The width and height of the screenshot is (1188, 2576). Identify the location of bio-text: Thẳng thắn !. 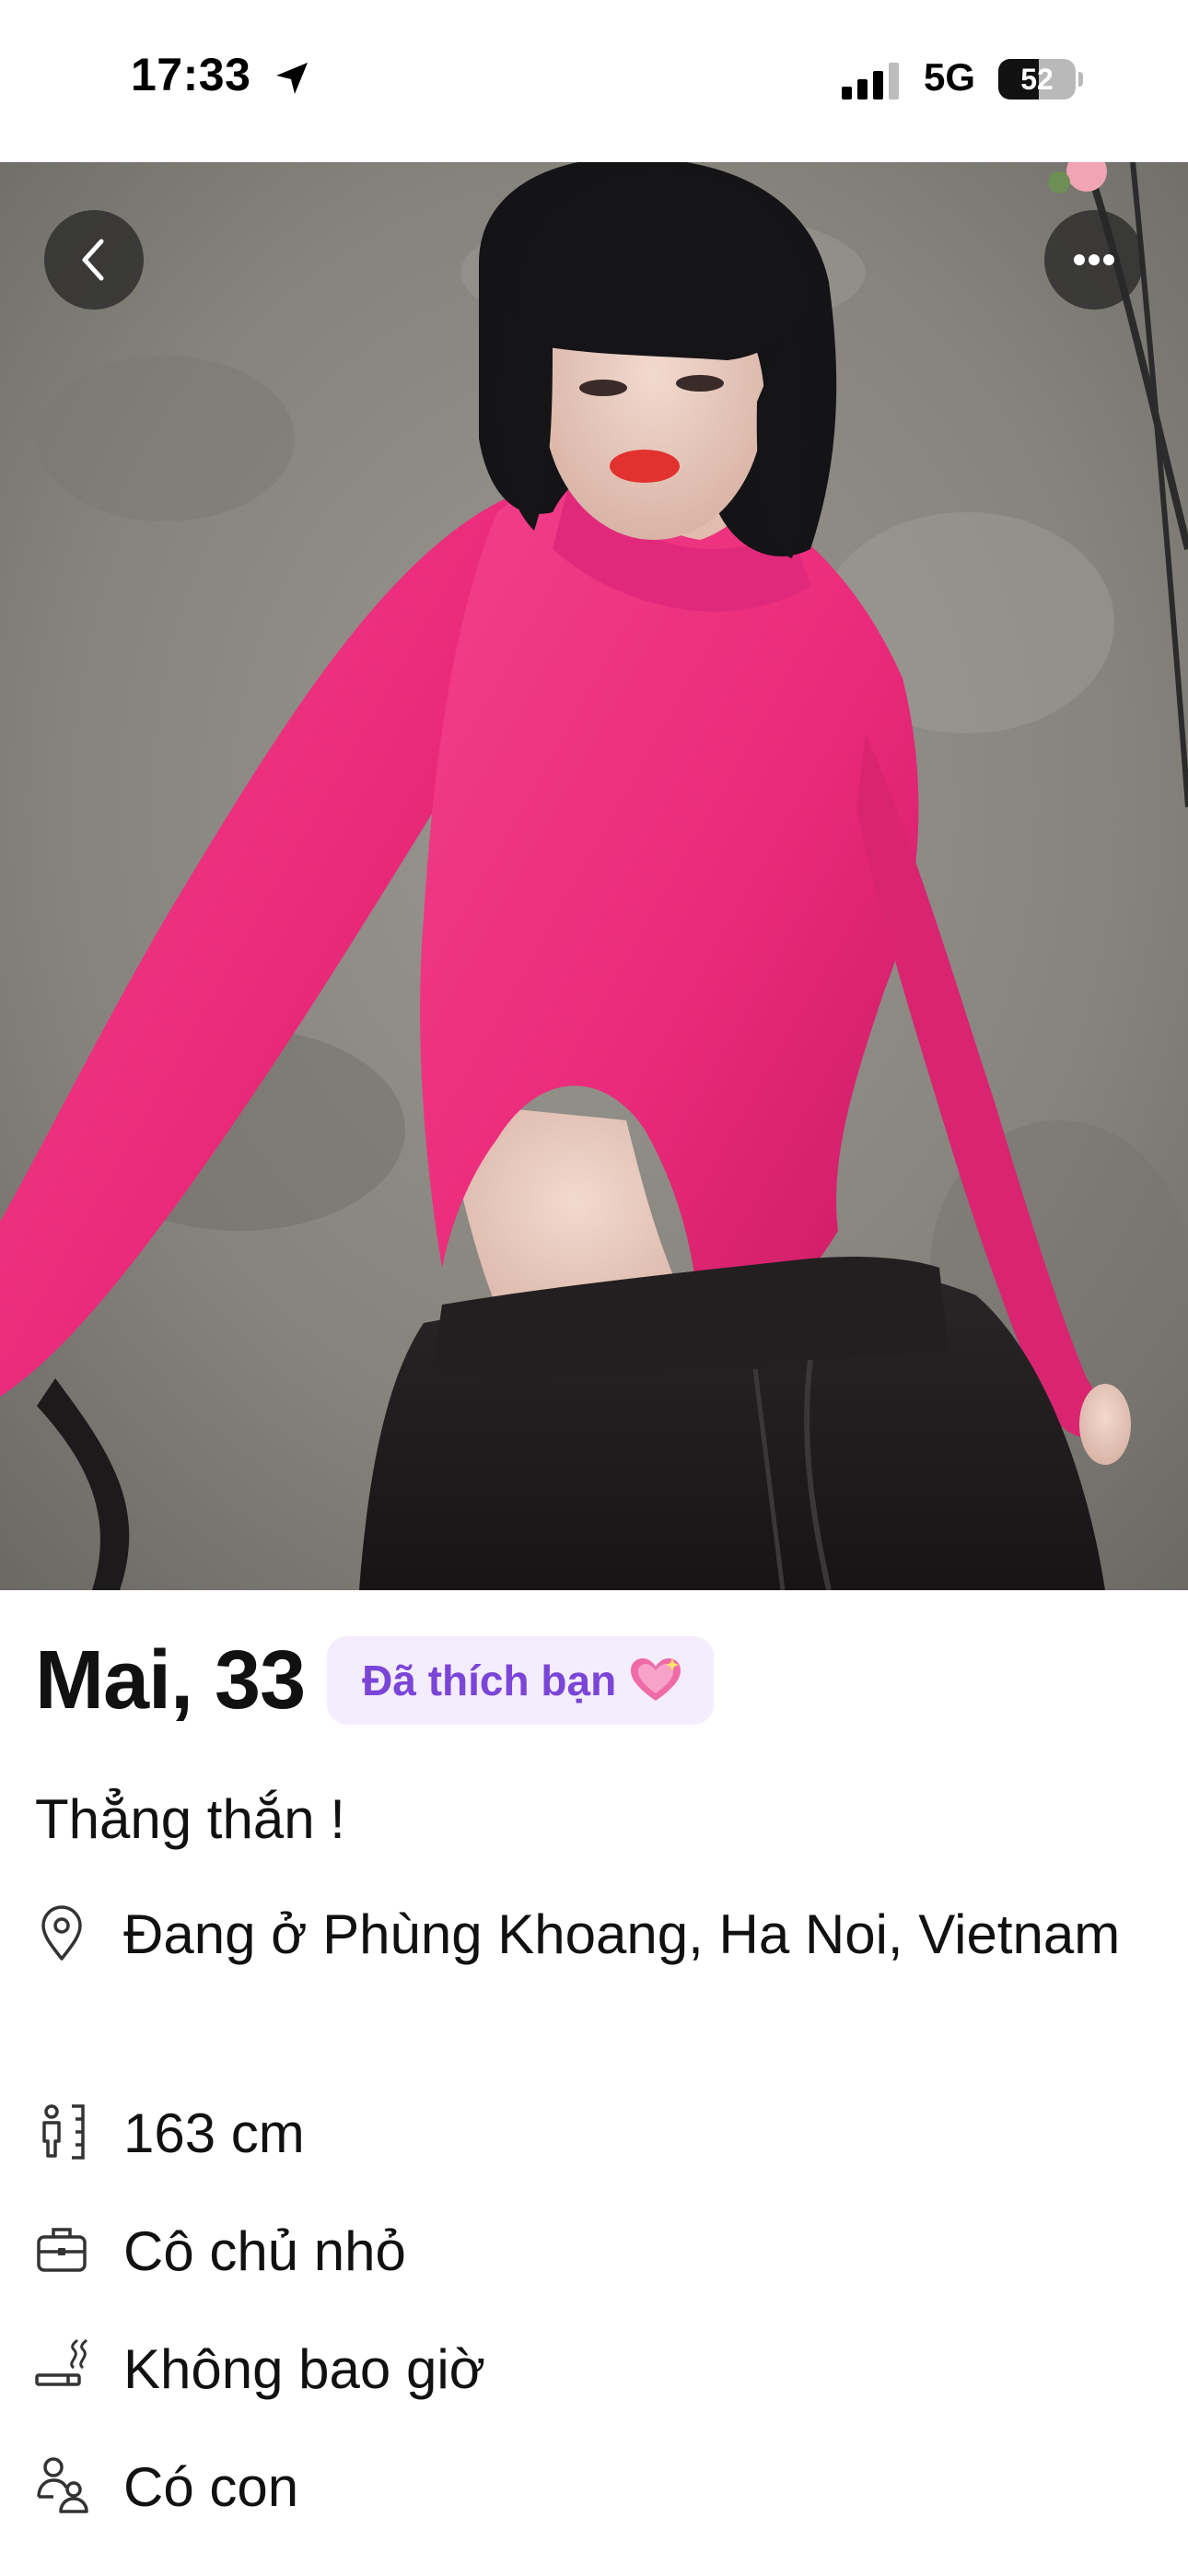
(190, 1819).